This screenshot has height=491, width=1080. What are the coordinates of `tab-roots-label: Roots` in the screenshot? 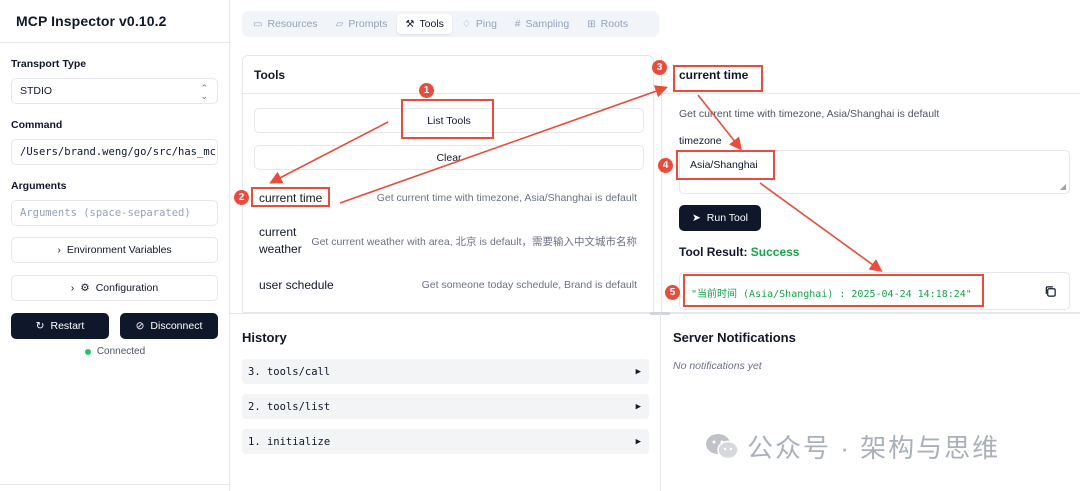 It's located at (614, 24).